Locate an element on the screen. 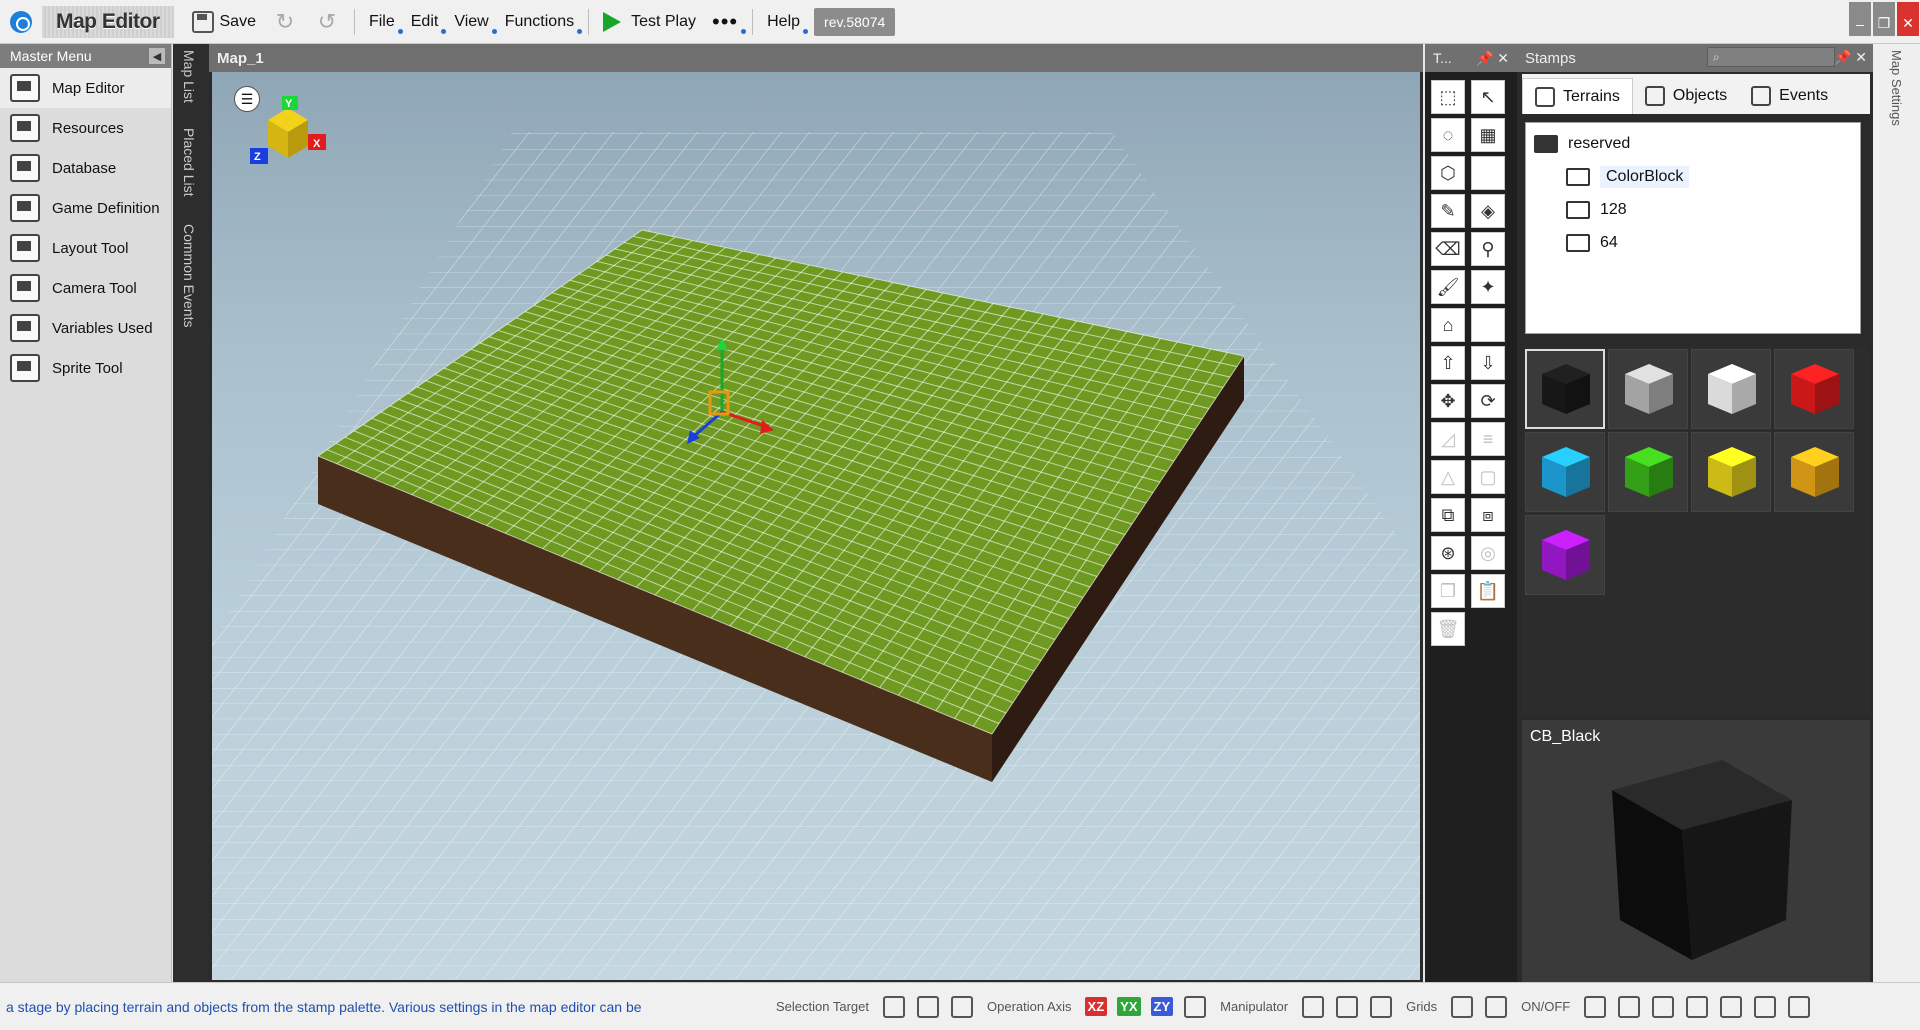 This screenshot has height=1030, width=1920. menu-help: Help is located at coordinates (784, 22).